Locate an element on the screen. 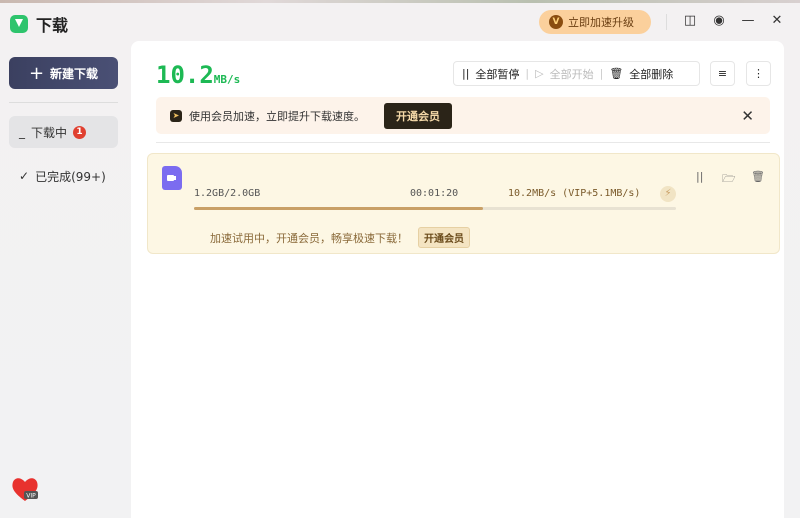 Image resolution: width=800 pixels, height=518 pixels. batch-toolbar: || 全部暂停 | ▷ 全部开始 | 🗑 全部删除 is located at coordinates (576, 73).